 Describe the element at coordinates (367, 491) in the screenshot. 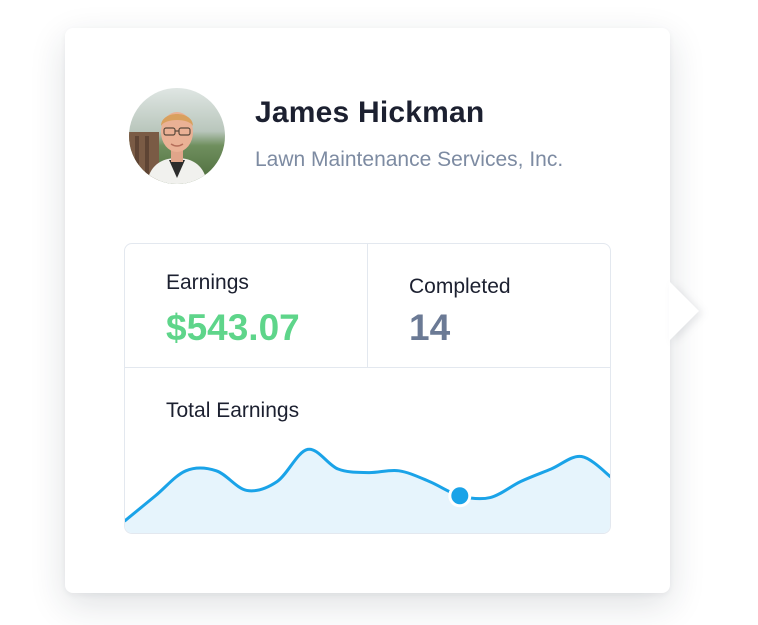

I see `chart-area-fill` at that location.